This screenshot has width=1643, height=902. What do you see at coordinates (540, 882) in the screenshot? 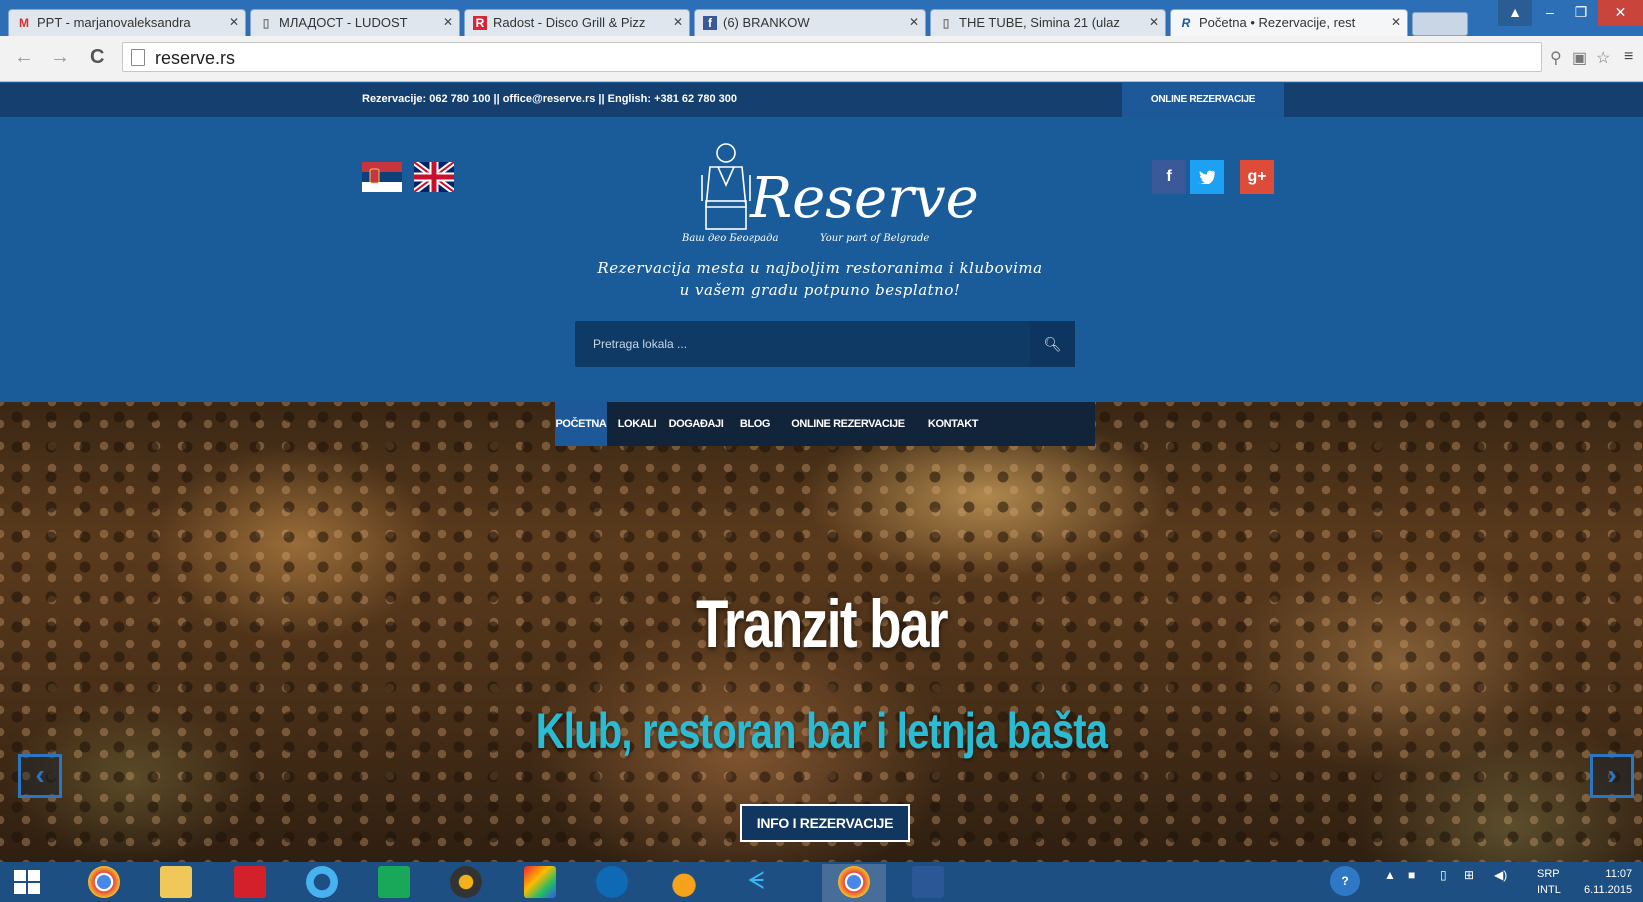
I see `paint-icon` at bounding box center [540, 882].